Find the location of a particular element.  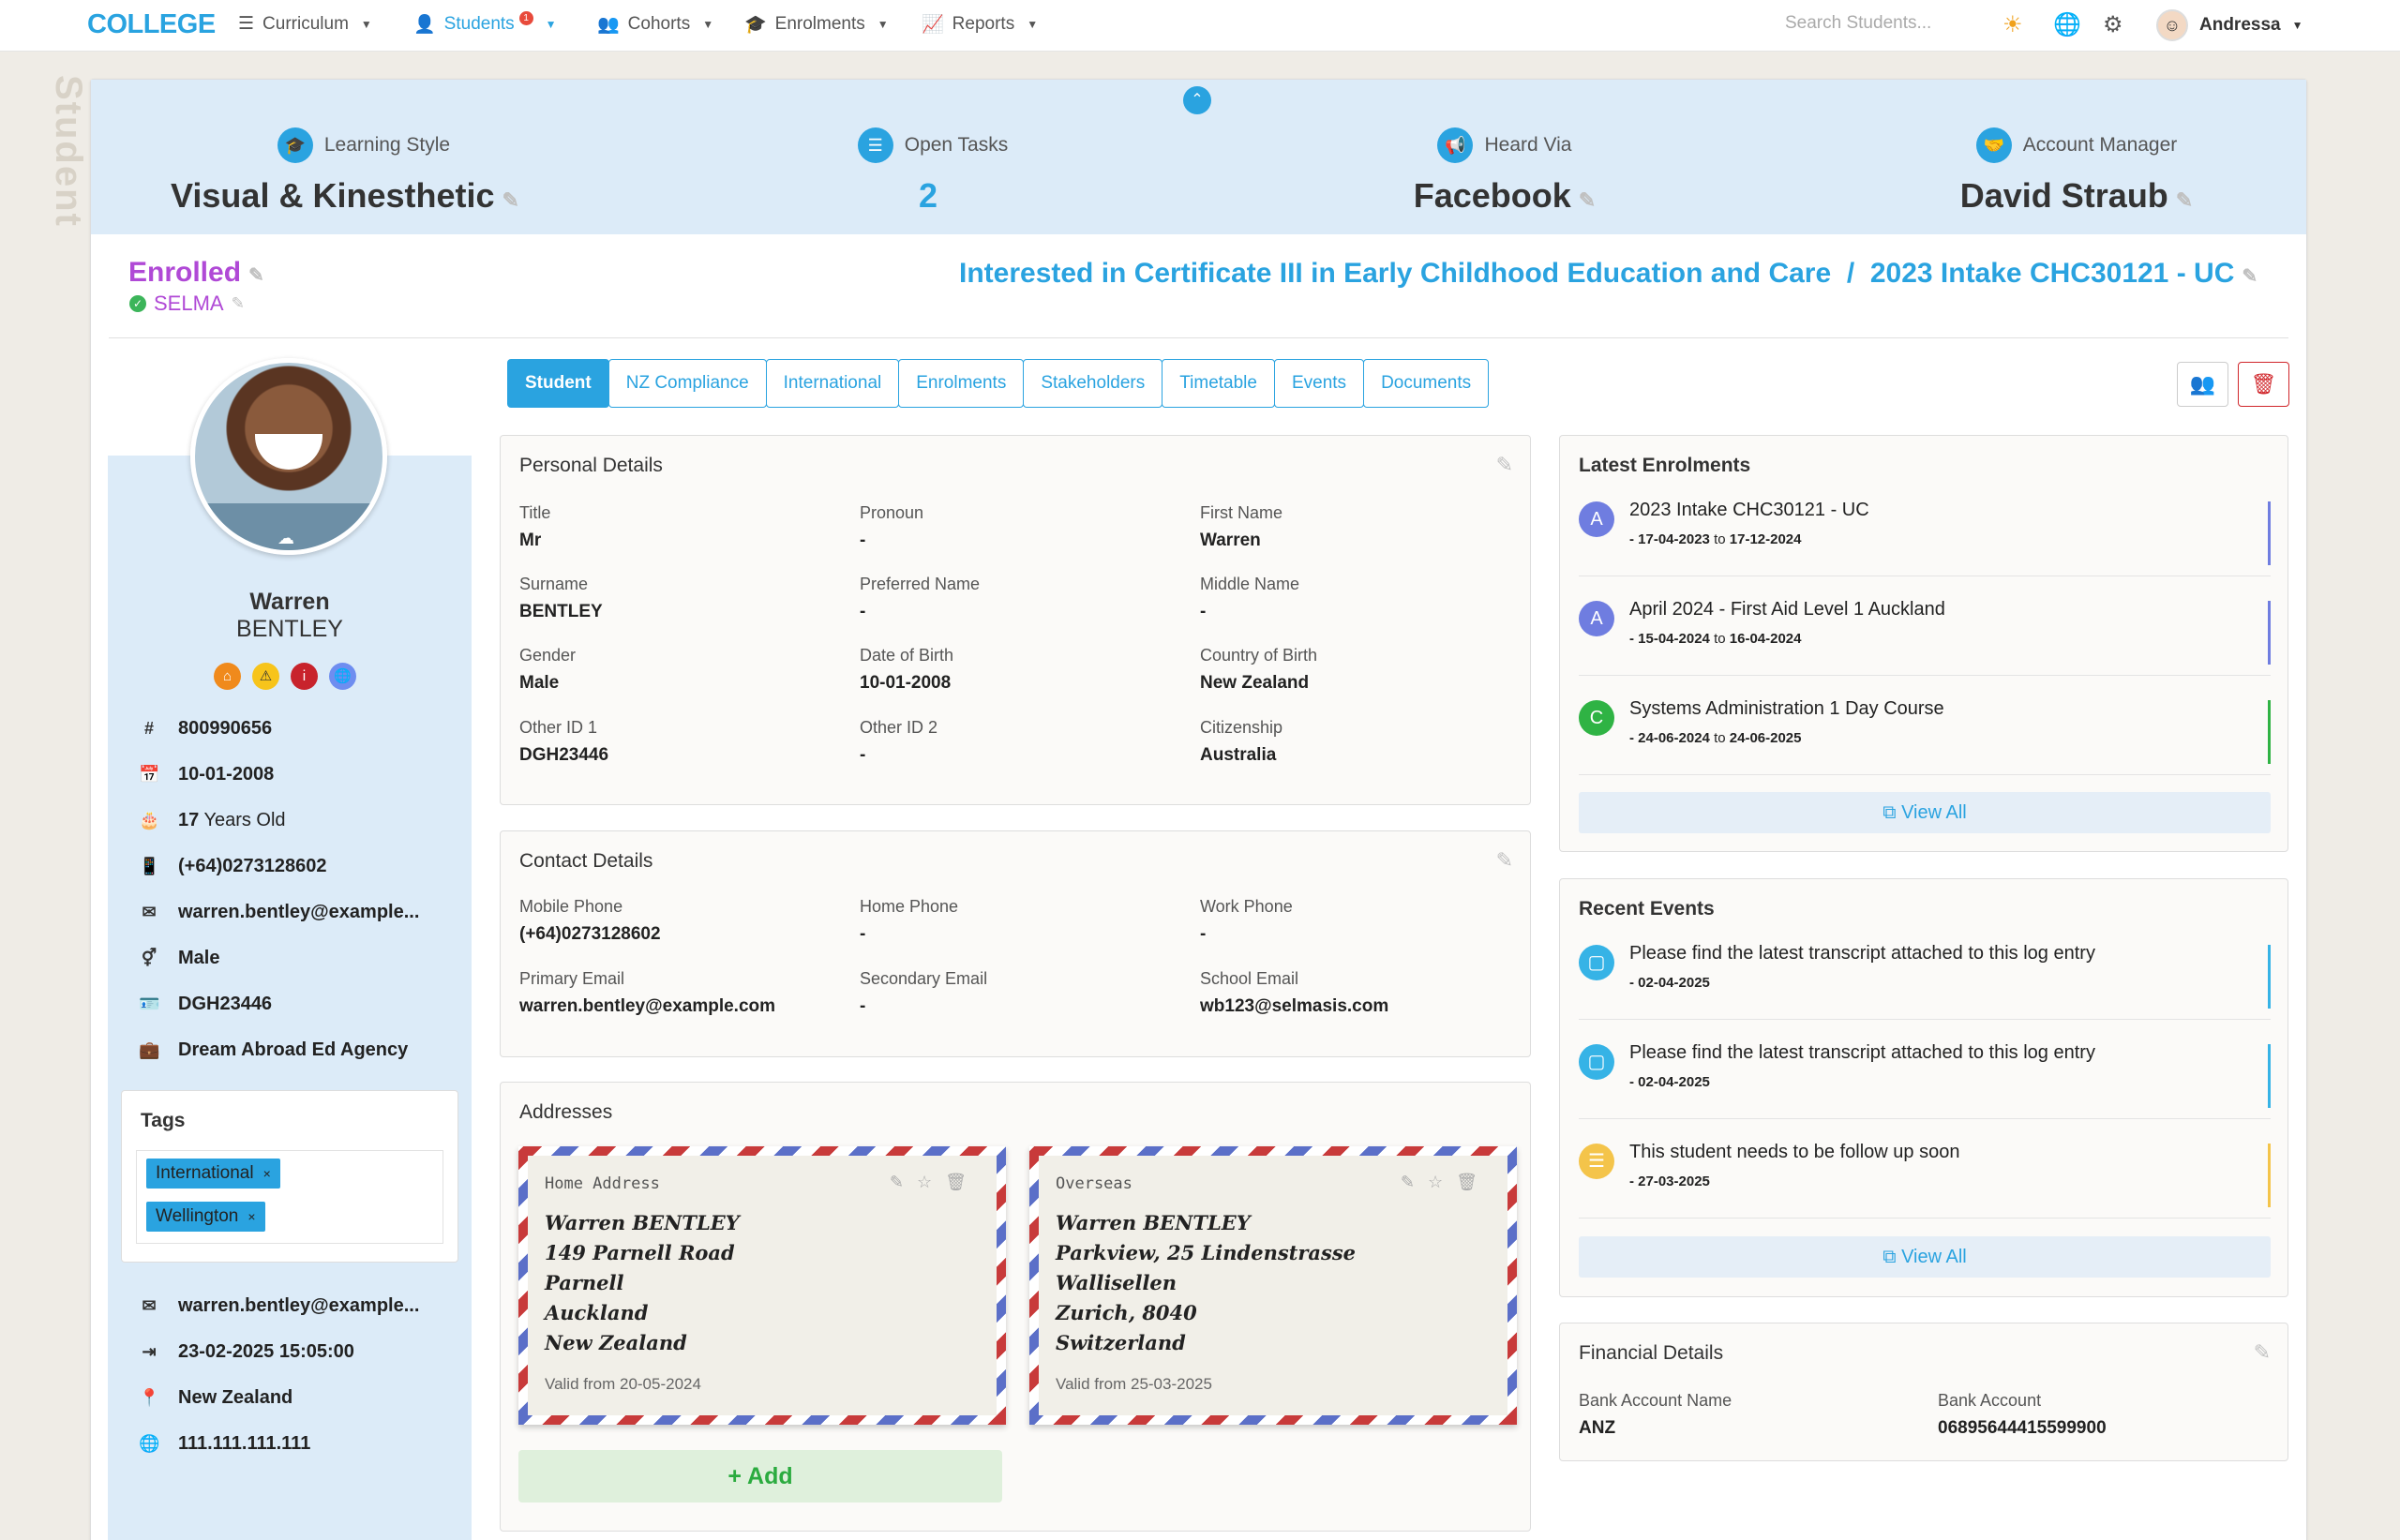

student-flags: ⌂ ⚠ ⅰ 🌐 is located at coordinates (285, 676).